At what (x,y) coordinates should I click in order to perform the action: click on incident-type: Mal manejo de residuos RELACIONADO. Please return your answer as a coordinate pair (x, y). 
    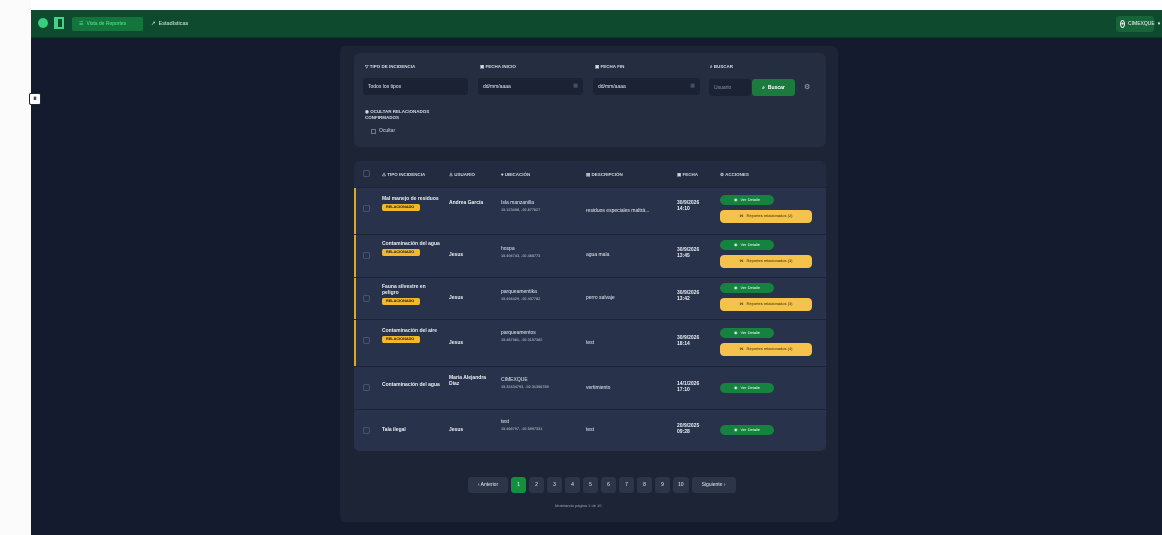
    Looking at the image, I should click on (410, 203).